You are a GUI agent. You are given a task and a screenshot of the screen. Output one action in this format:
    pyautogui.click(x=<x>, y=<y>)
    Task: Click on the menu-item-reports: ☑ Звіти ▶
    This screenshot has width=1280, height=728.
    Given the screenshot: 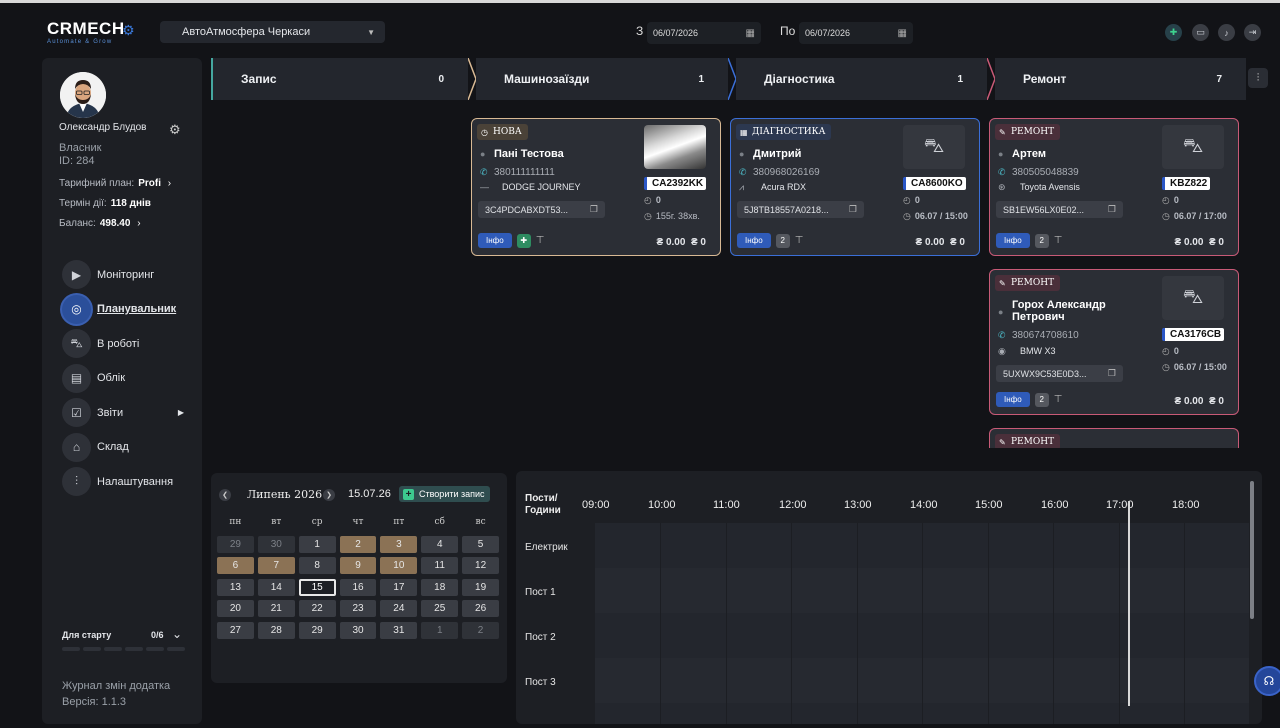 What is the action you would take?
    pyautogui.click(x=132, y=412)
    